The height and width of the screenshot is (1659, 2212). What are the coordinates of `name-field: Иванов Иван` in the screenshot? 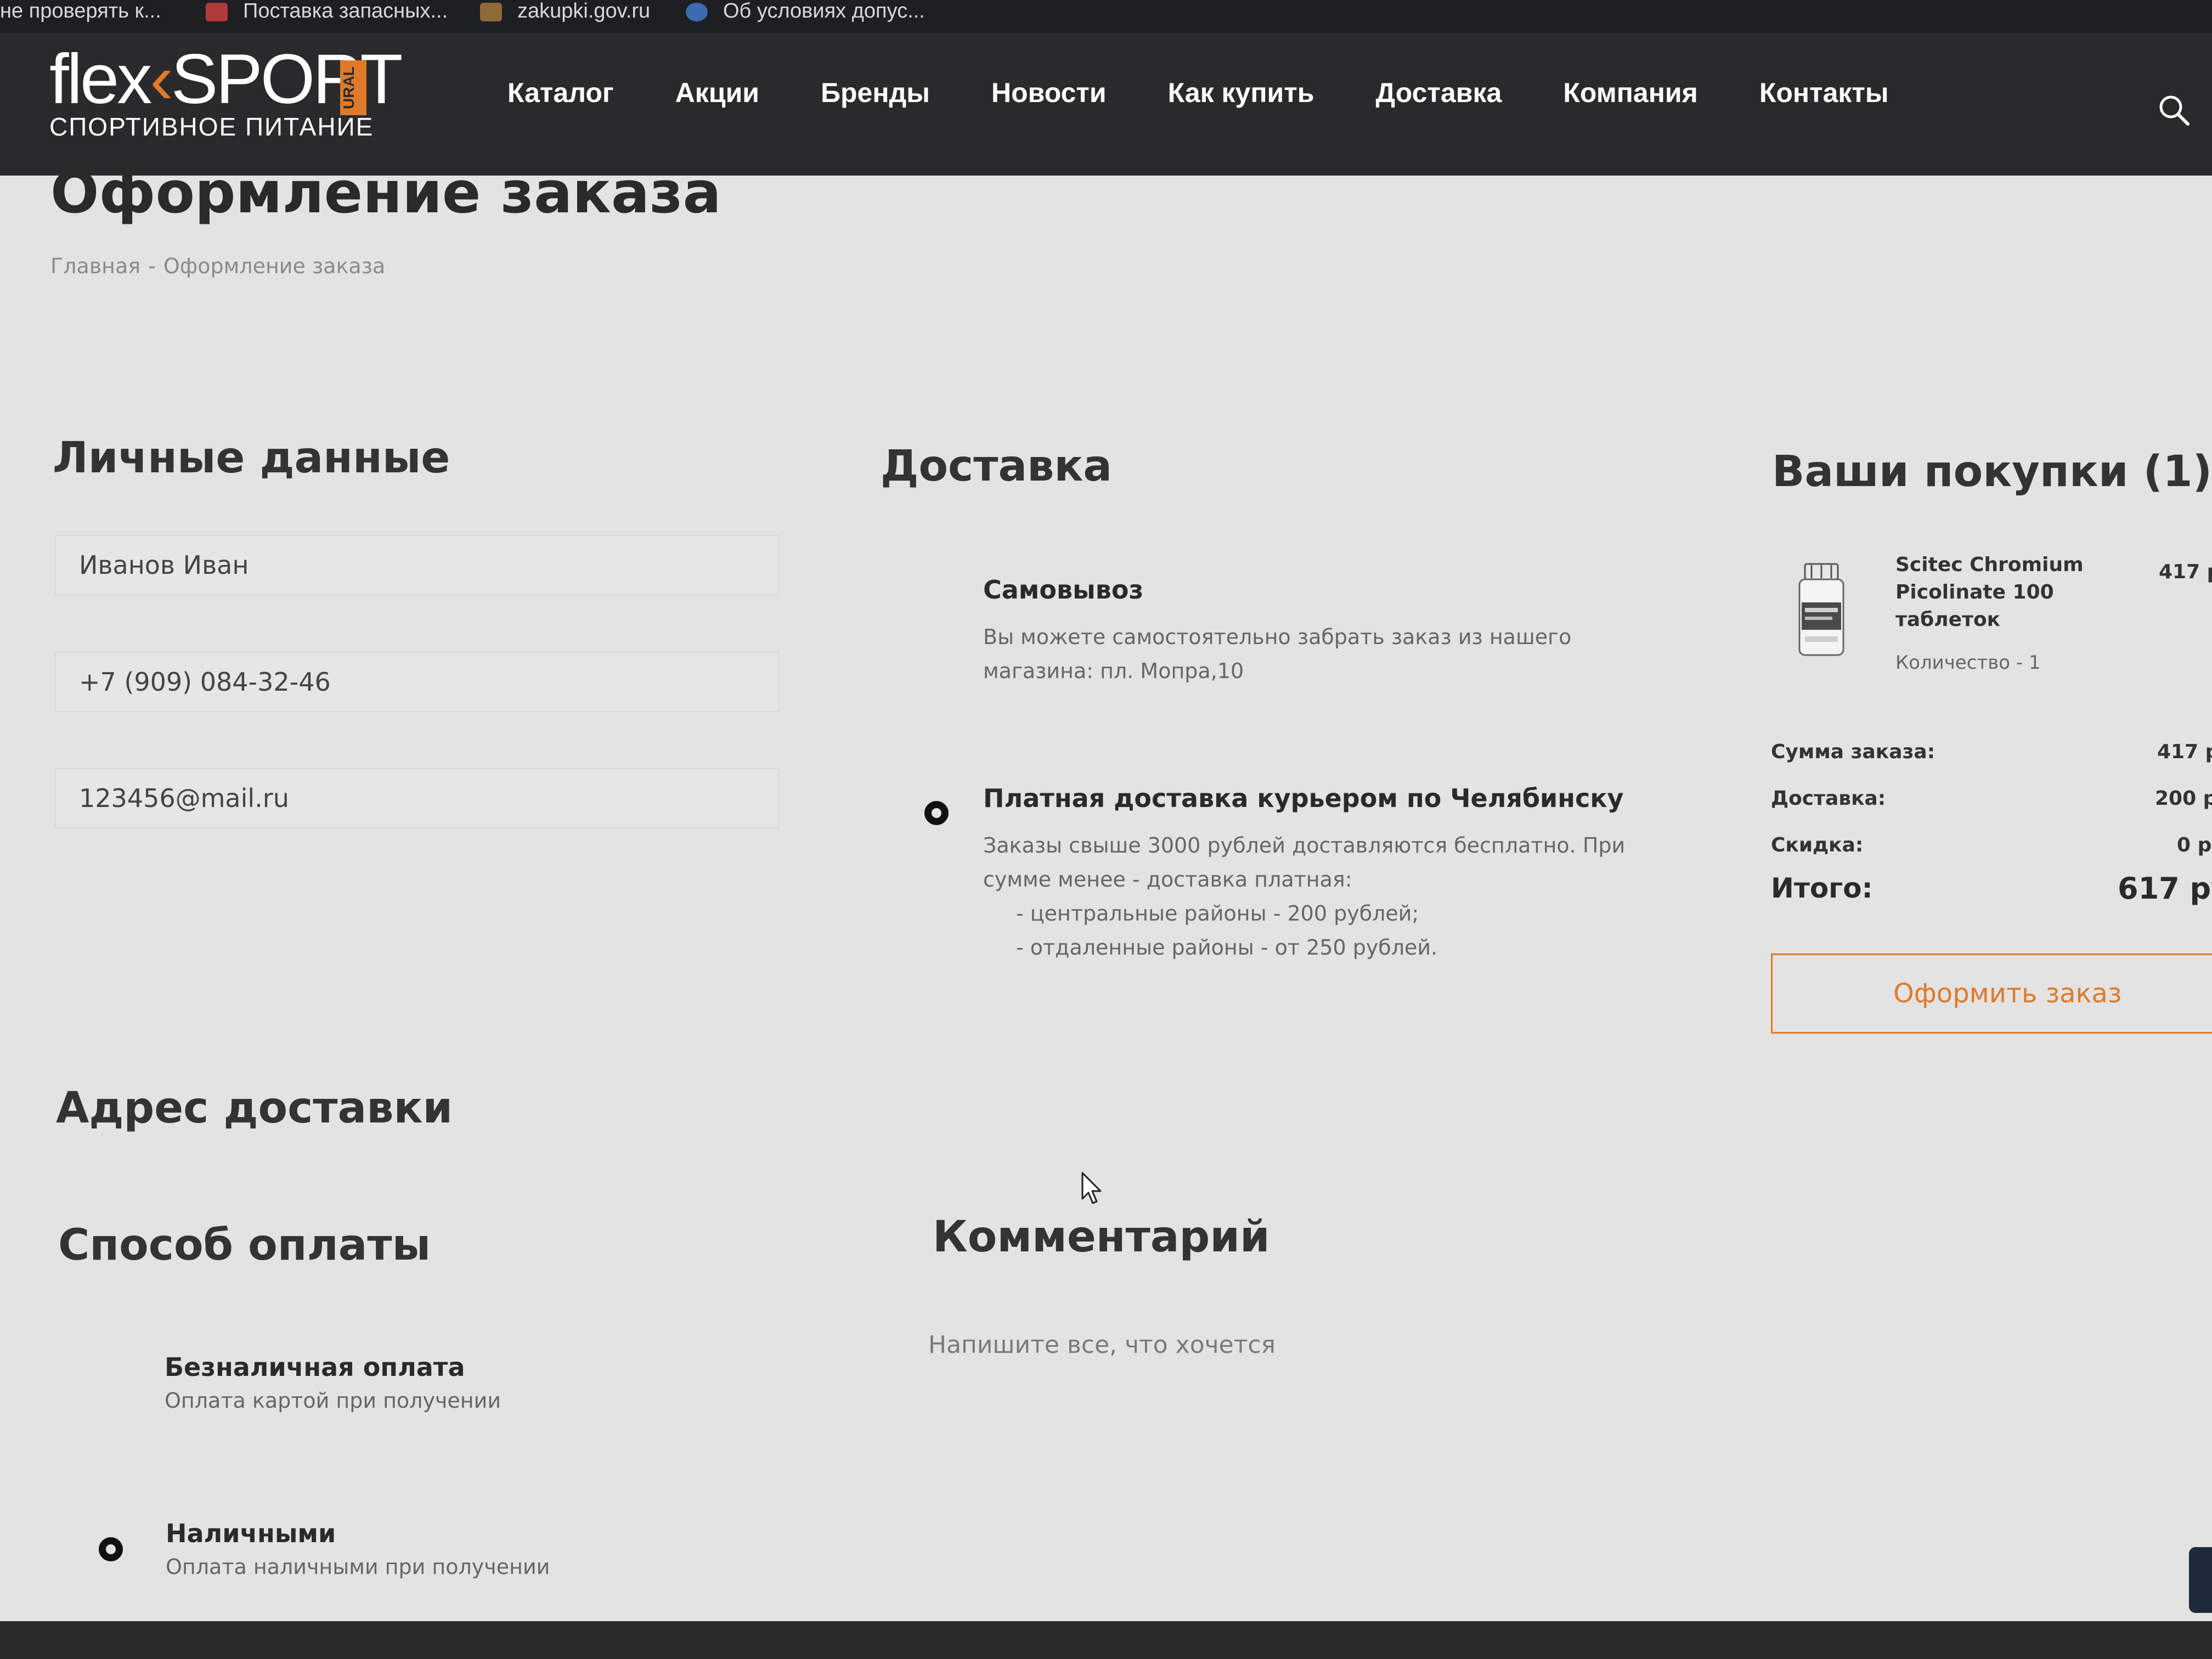 It's located at (417, 565).